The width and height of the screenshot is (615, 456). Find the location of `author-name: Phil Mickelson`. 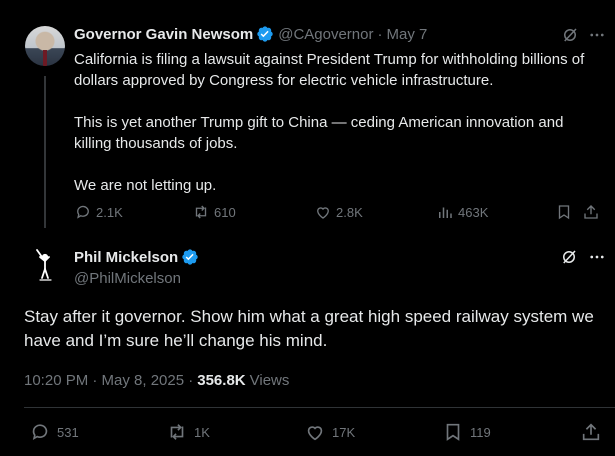

author-name: Phil Mickelson is located at coordinates (126, 257).